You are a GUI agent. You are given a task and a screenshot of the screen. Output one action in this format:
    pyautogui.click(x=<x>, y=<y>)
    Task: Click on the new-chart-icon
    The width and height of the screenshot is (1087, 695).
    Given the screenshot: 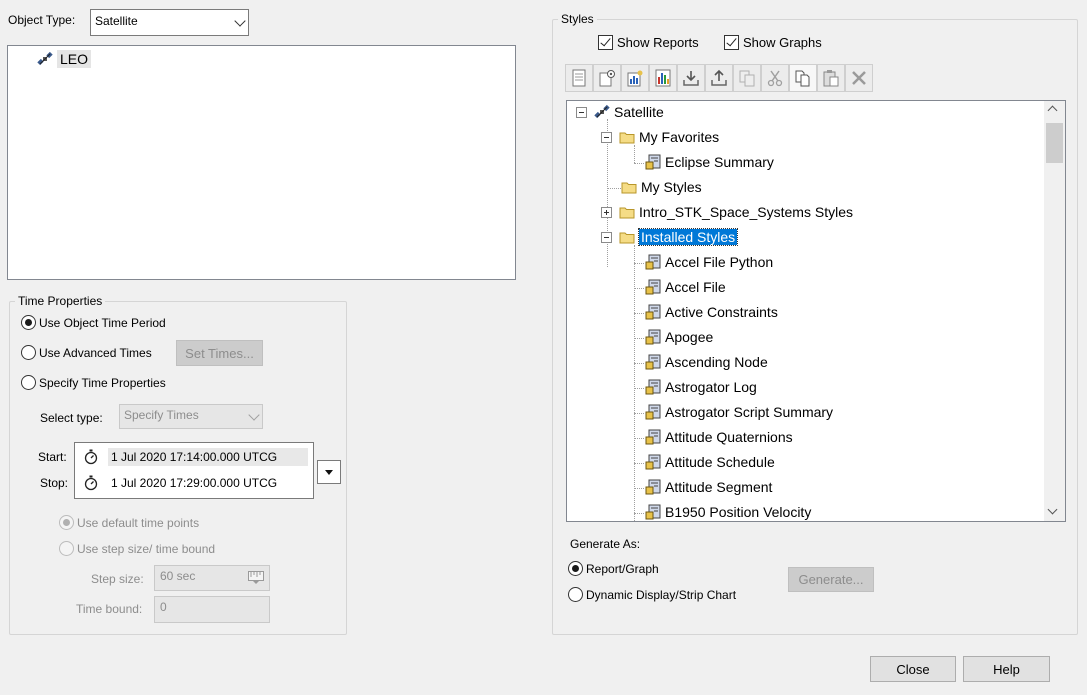 What is the action you would take?
    pyautogui.click(x=663, y=78)
    